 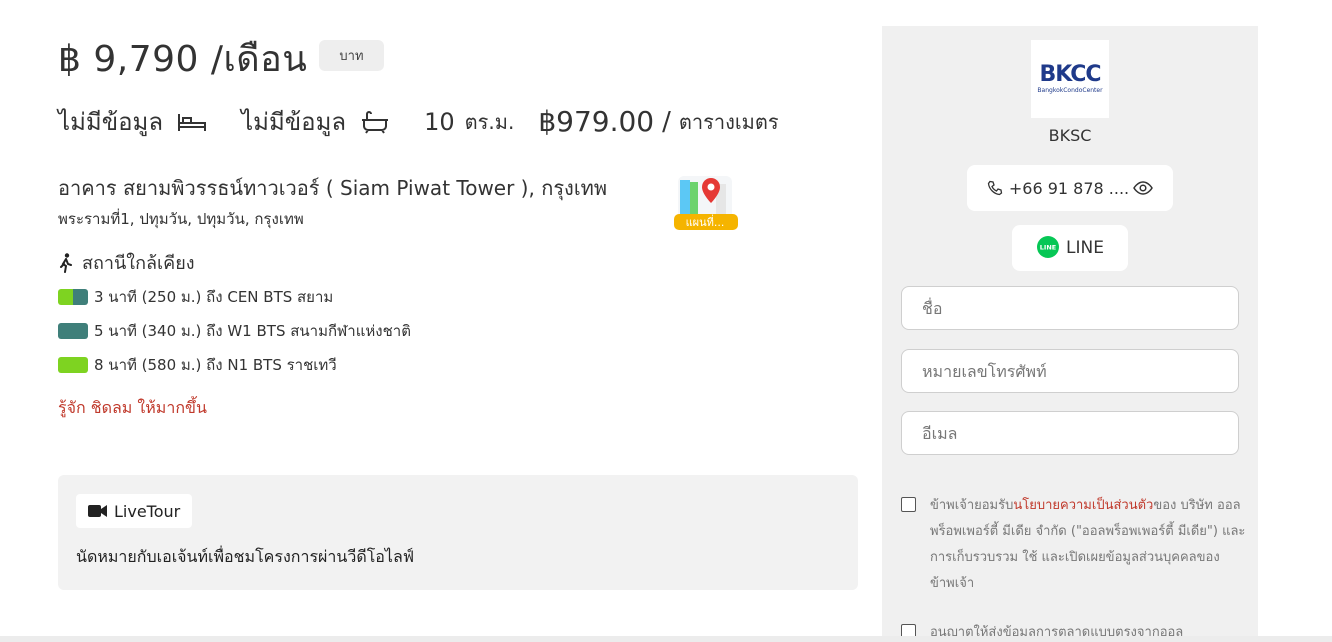 What do you see at coordinates (1070, 433) in the screenshot?
I see `email-field` at bounding box center [1070, 433].